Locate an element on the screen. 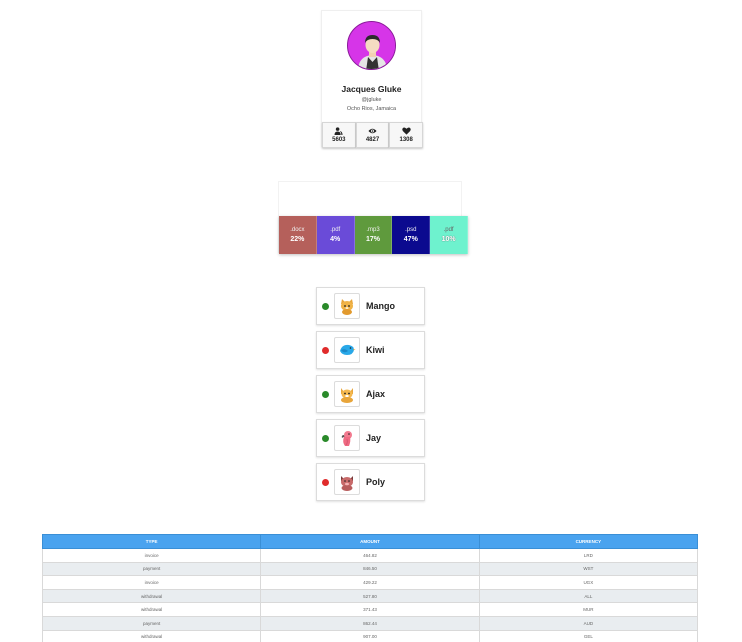 The height and width of the screenshot is (642, 742). currency-cell: AUD is located at coordinates (588, 623).